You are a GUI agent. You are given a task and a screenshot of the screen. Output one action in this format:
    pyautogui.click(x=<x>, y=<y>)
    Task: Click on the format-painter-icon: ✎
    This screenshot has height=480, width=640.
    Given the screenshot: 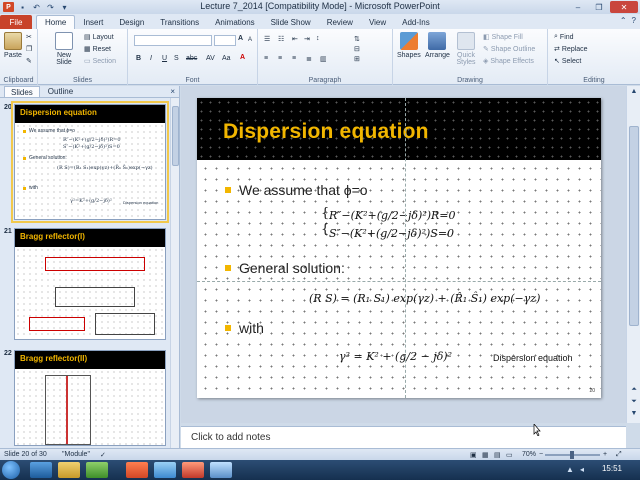 What is the action you would take?
    pyautogui.click(x=29, y=61)
    